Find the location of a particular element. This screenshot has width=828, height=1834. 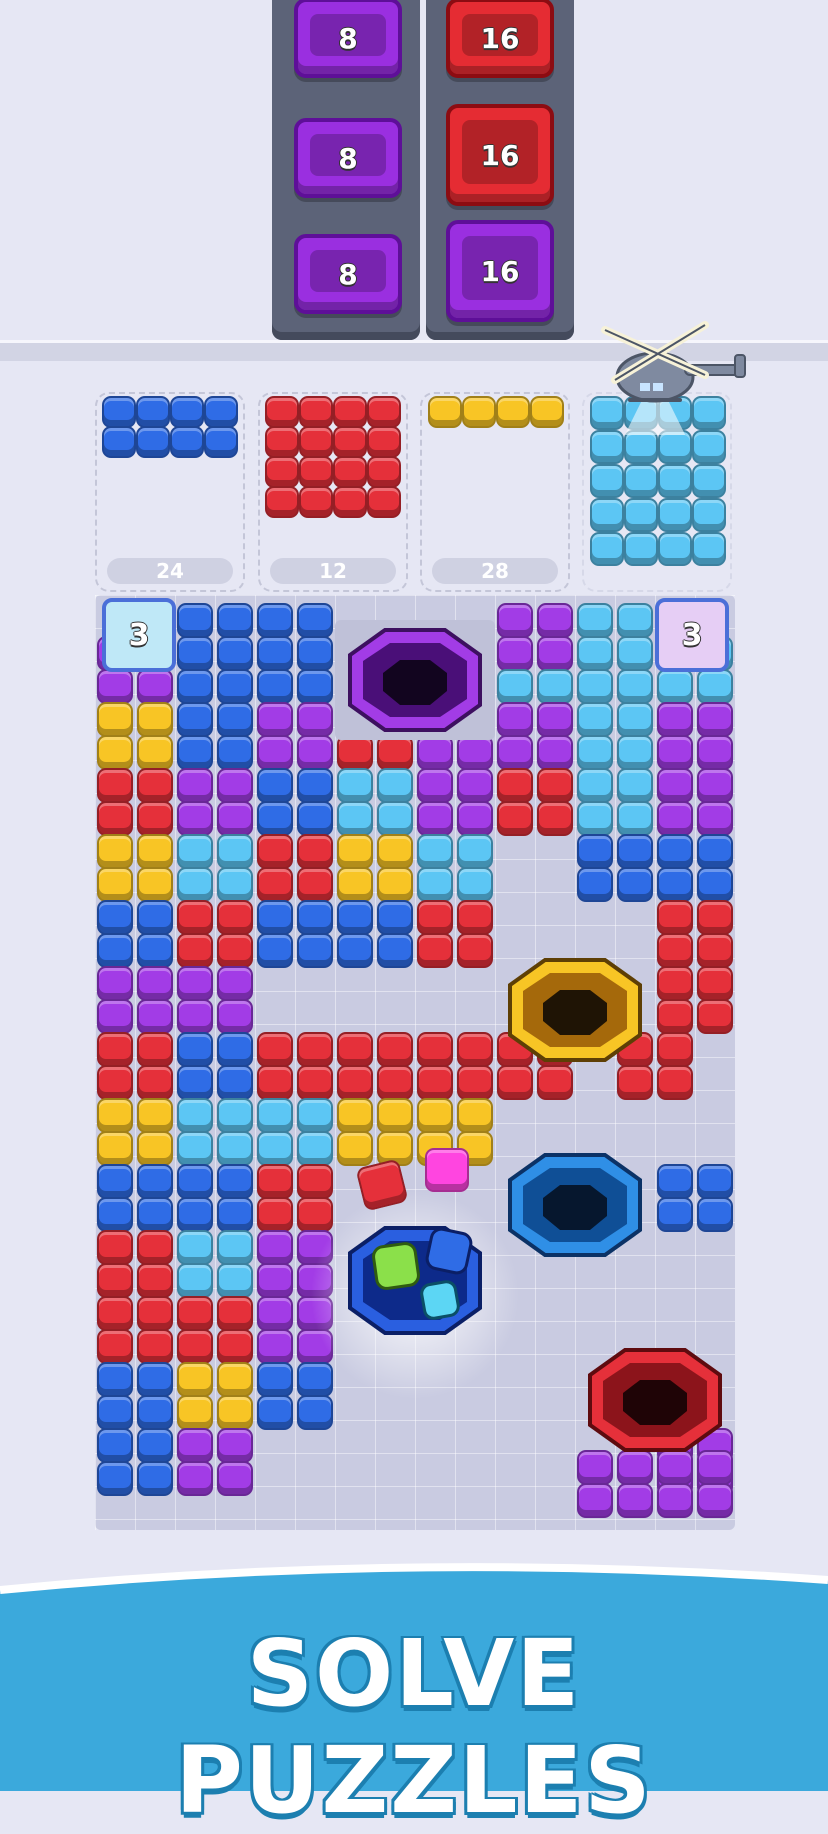

purple-hole is located at coordinates (415, 680).